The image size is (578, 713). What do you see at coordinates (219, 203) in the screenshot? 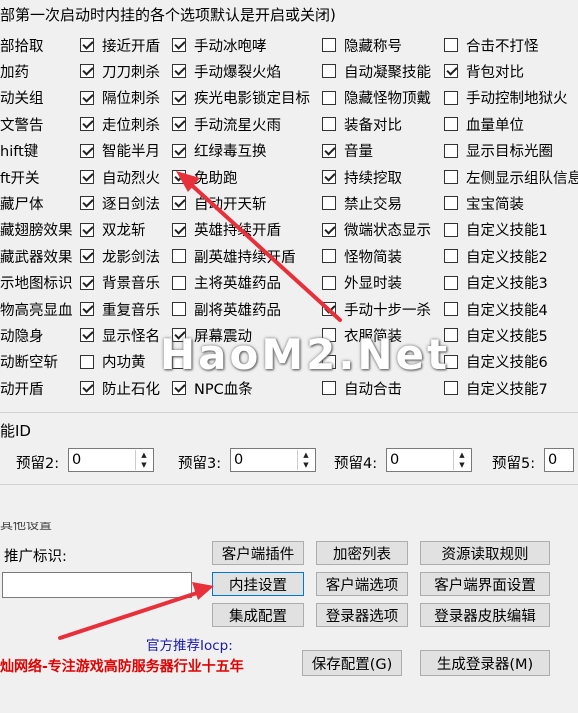
I see `option-checkbox: 自动开天斩` at bounding box center [219, 203].